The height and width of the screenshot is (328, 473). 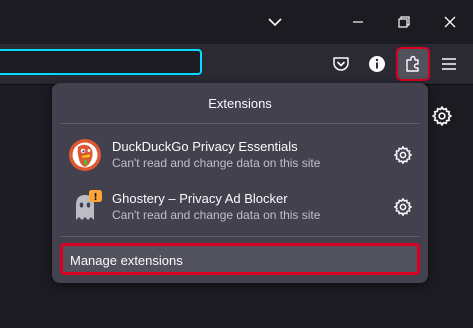 I want to click on panel-title: Extensions, so click(x=240, y=103).